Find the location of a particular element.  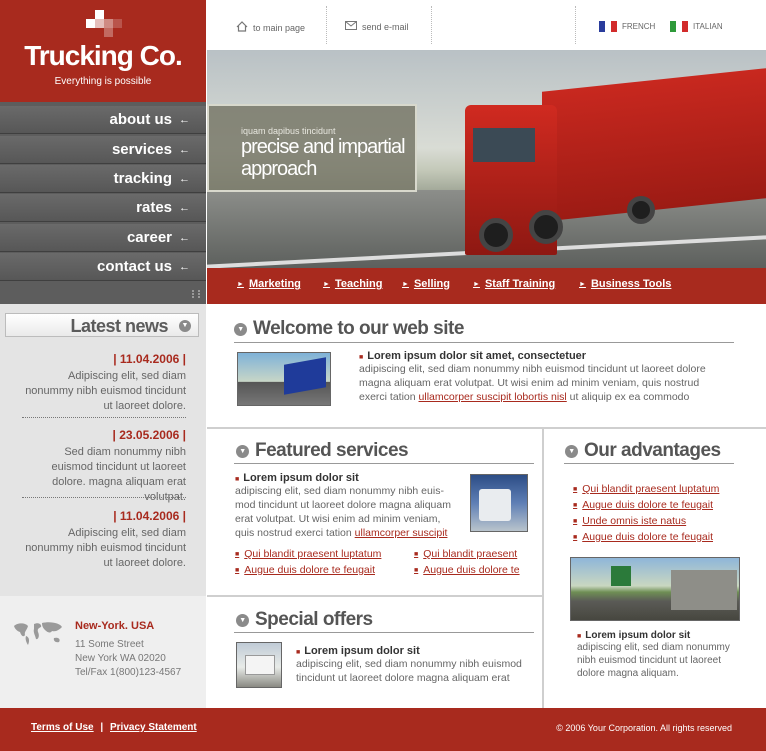

advantages-link-3: ■ Unde omnis iste natus is located at coordinates (629, 521).